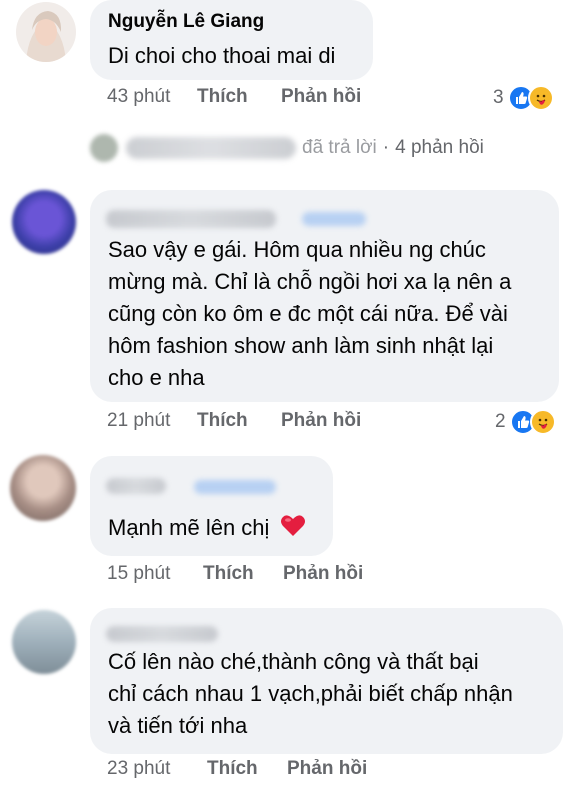 The height and width of the screenshot is (790, 580). I want to click on heart-icon, so click(293, 530).